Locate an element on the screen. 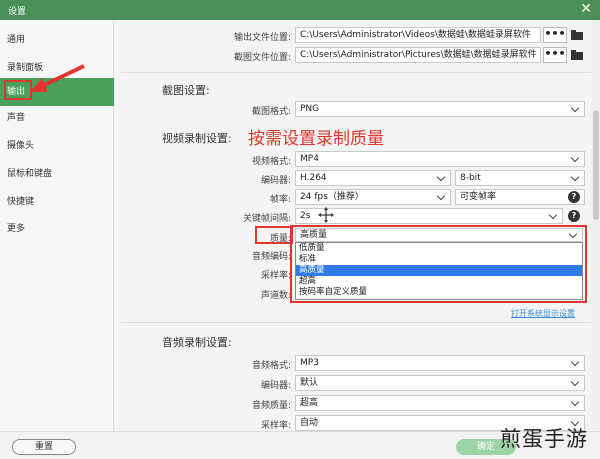  audio-format-value: MP3 is located at coordinates (309, 363).